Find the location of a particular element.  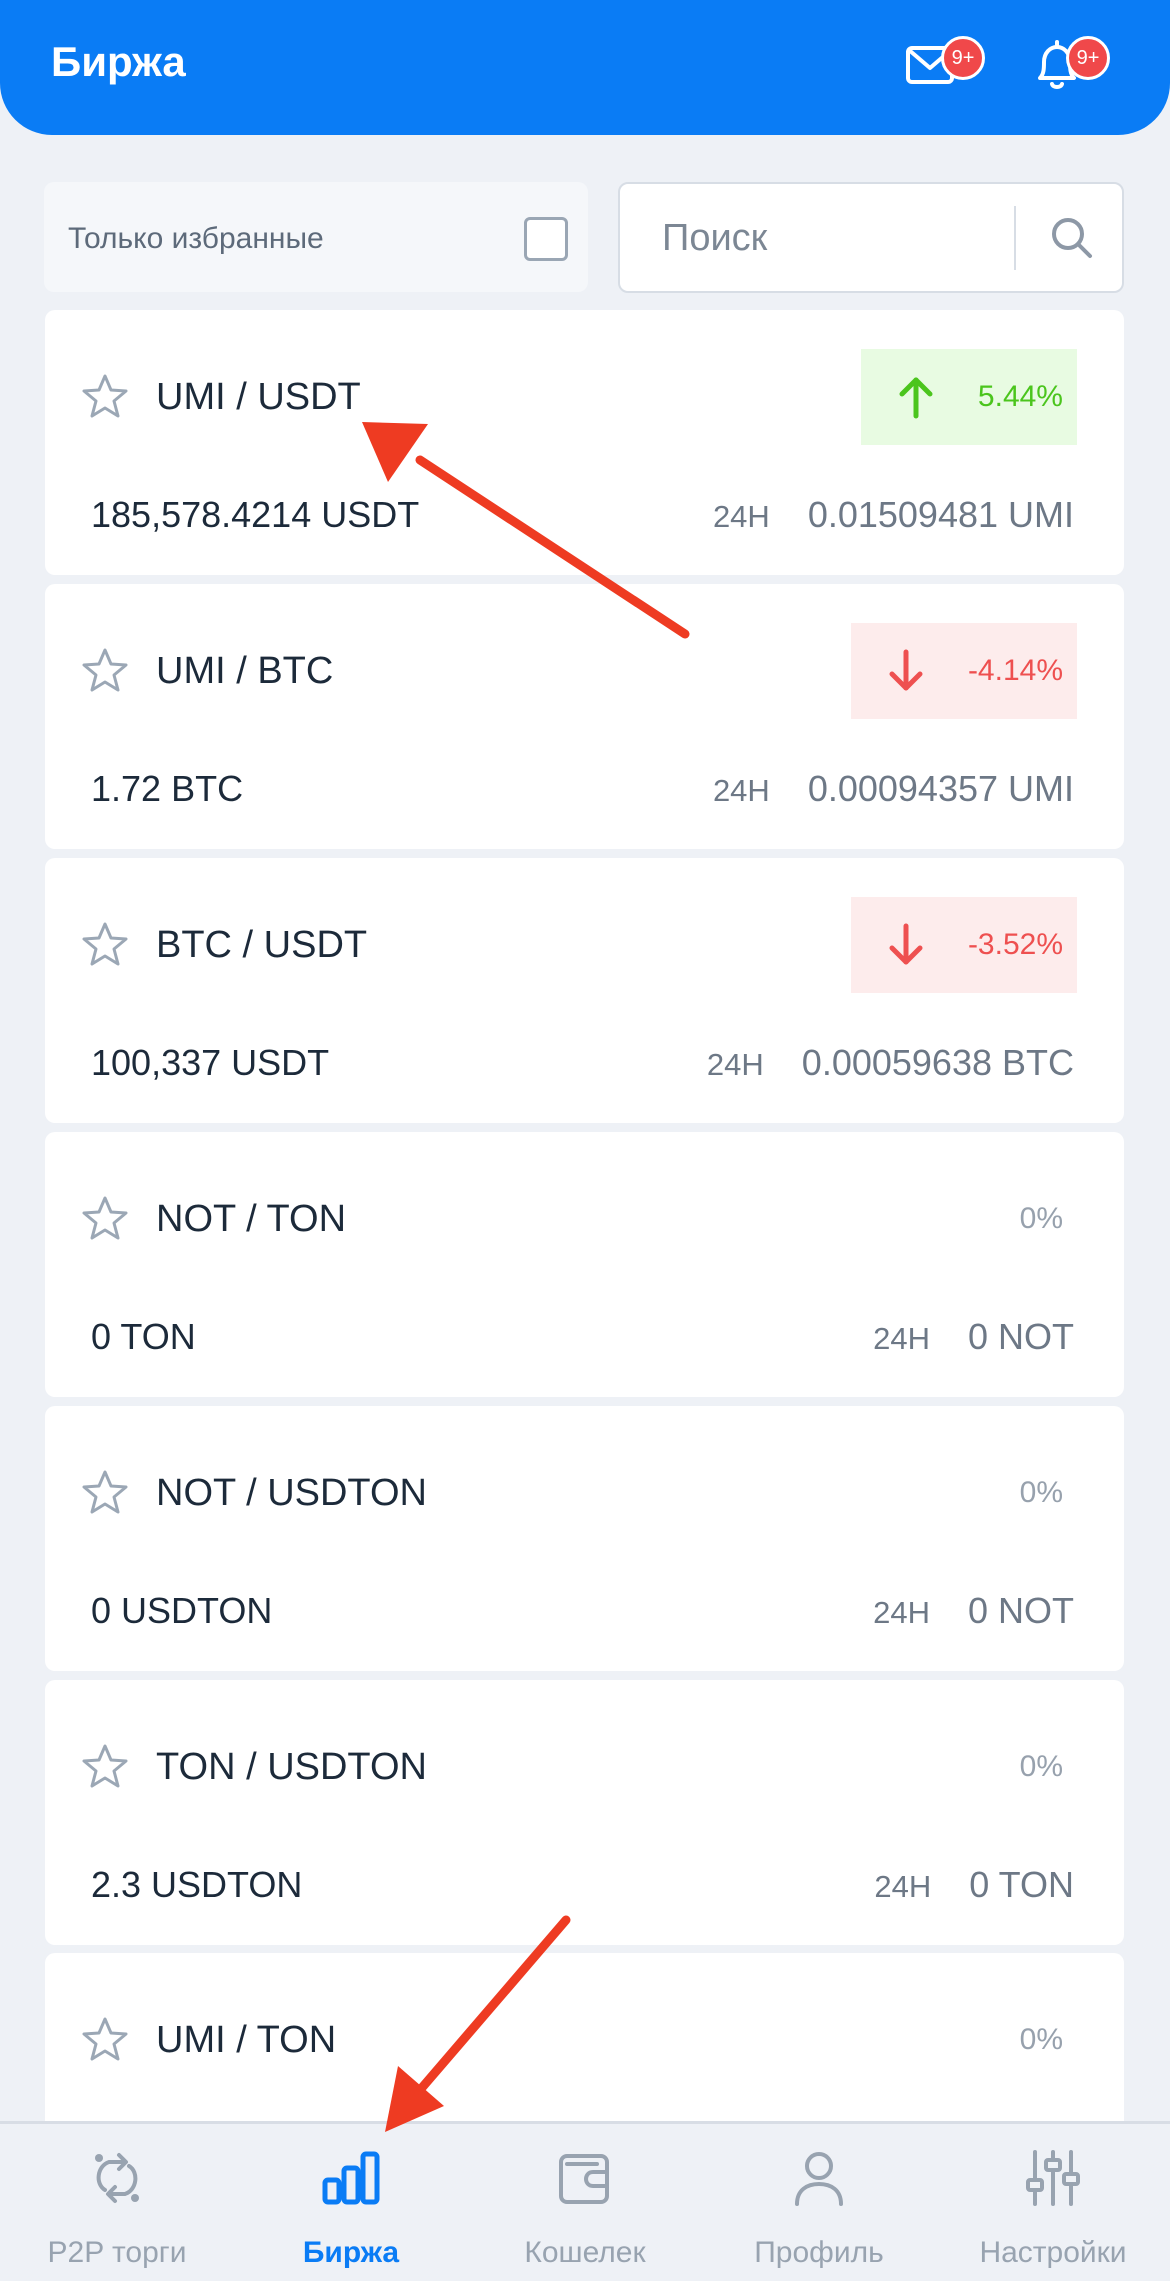

user-icon is located at coordinates (819, 2179).